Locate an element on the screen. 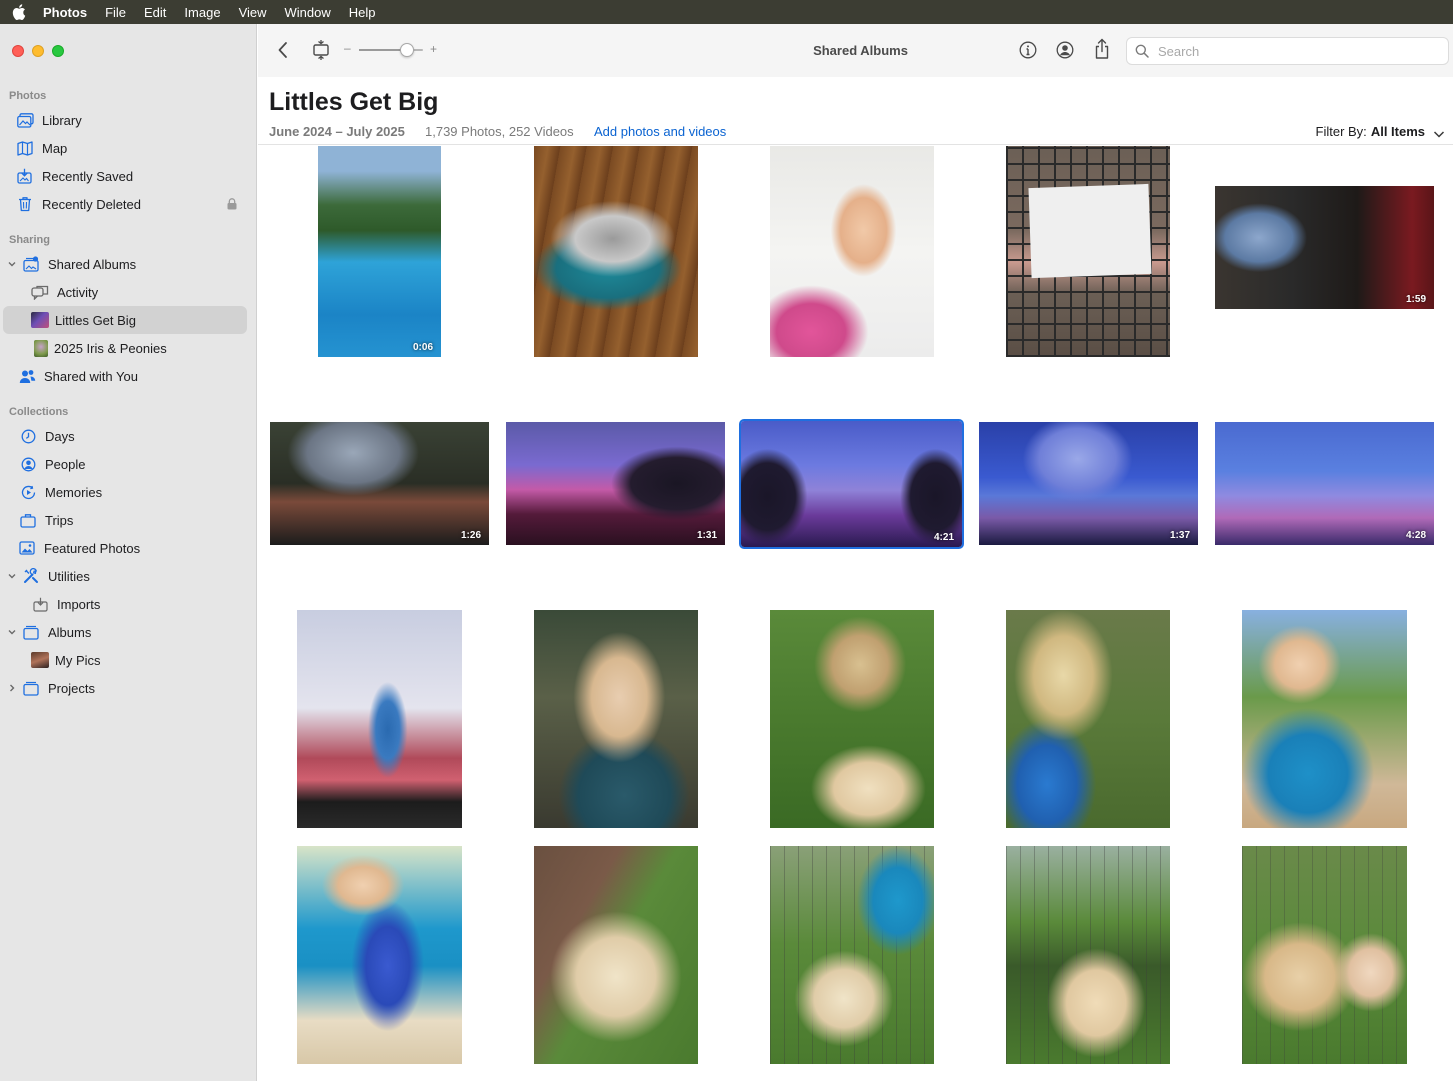 This screenshot has height=1081, width=1453. sidebar-item-imports: Imports is located at coordinates (125, 604).